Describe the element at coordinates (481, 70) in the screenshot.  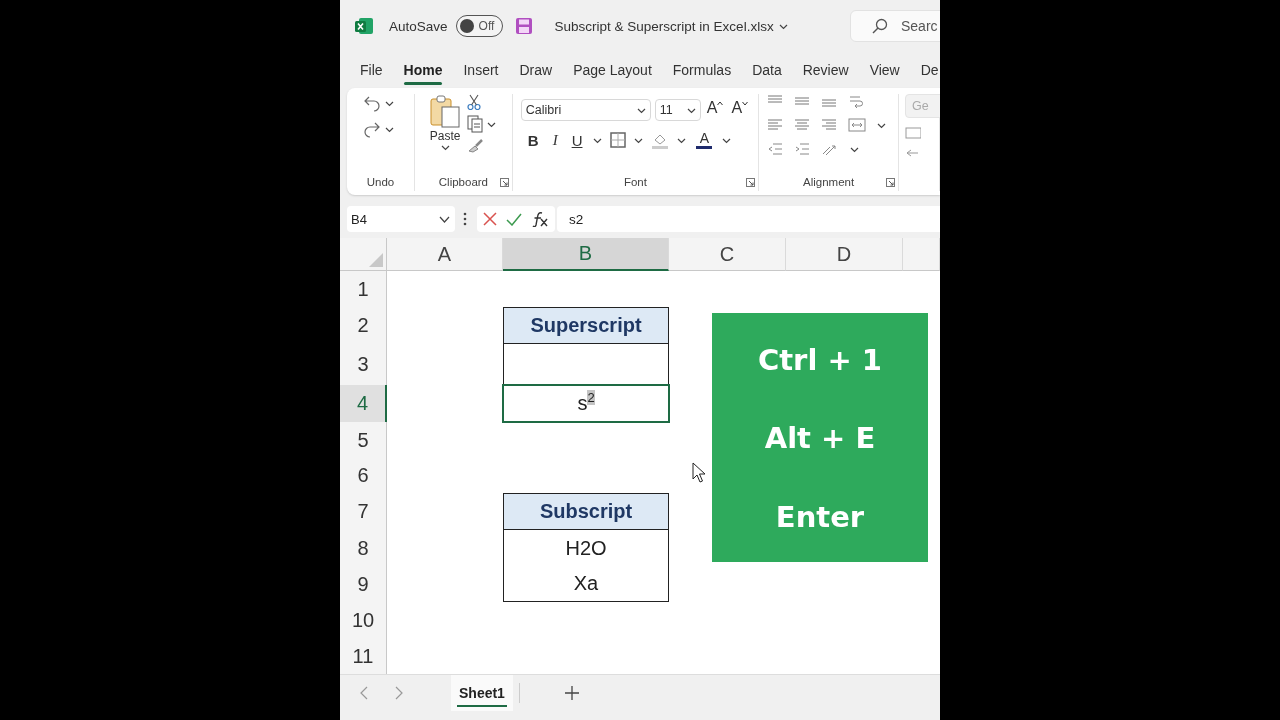
I see `ribbon-tab: Insert` at that location.